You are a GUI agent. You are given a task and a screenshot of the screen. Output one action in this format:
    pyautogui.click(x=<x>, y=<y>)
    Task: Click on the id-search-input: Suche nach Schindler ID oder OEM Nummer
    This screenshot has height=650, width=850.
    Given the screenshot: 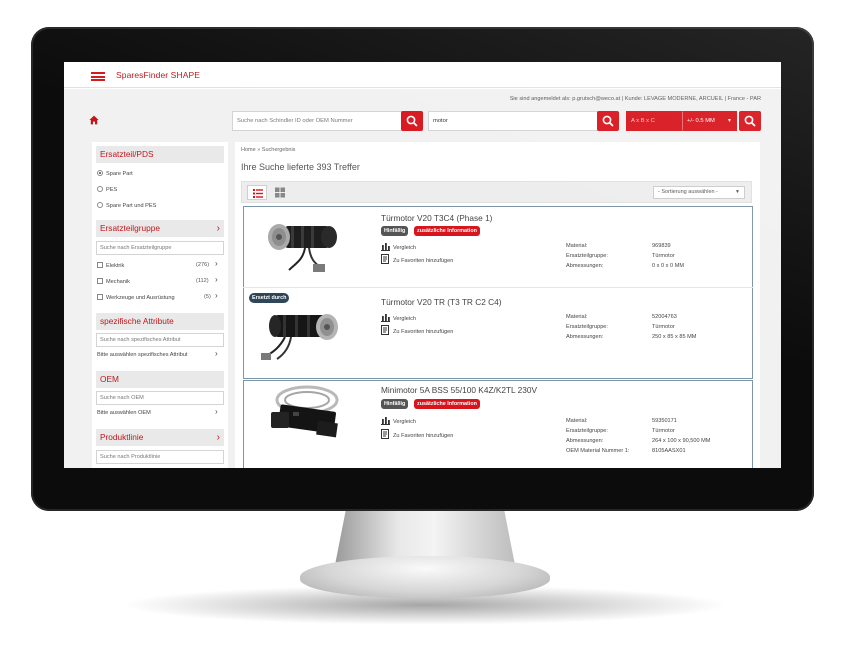 What is the action you would take?
    pyautogui.click(x=317, y=121)
    